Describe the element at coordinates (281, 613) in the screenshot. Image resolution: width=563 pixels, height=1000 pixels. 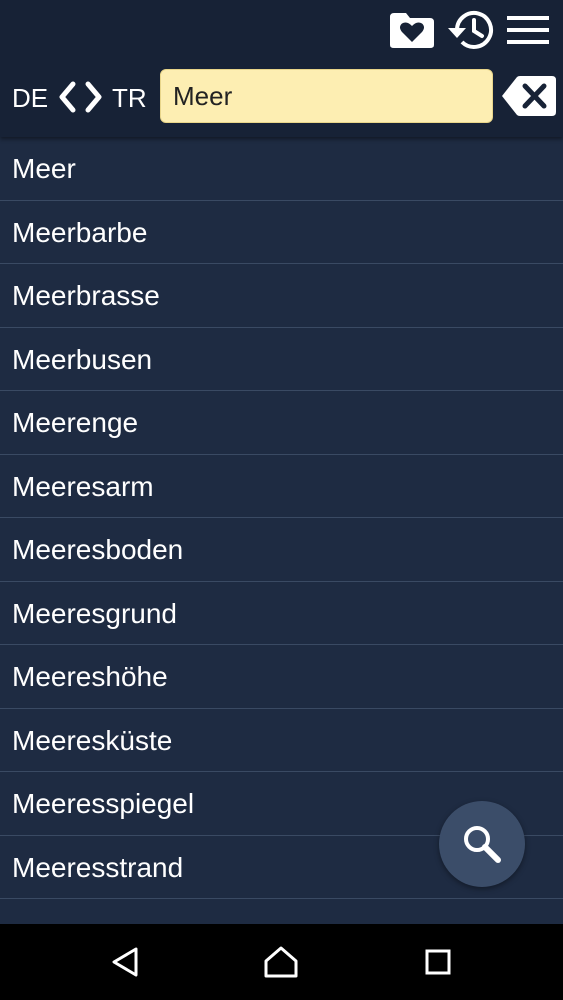
I see `result-row: Meeresgrund` at that location.